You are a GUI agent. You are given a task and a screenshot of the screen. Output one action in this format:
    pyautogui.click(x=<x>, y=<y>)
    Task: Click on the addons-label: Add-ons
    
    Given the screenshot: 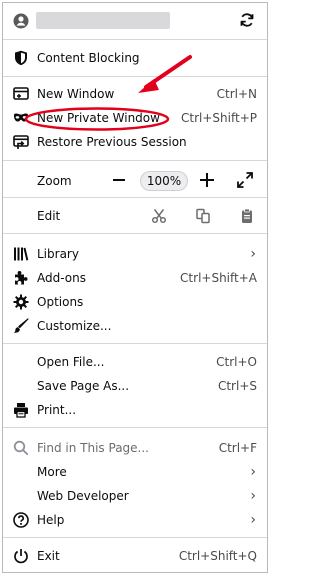 What is the action you would take?
    pyautogui.click(x=61, y=278)
    